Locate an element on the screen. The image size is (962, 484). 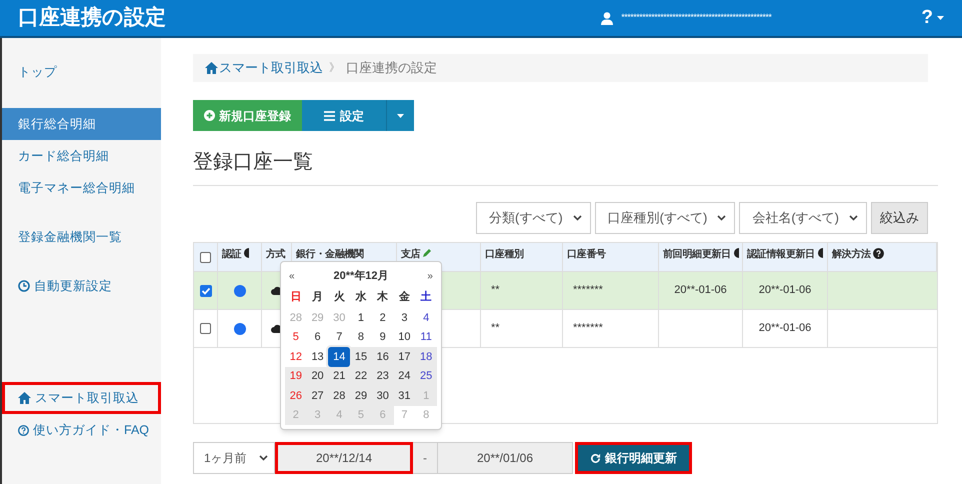
column-header: 前回明細更新日 is located at coordinates (697, 254).